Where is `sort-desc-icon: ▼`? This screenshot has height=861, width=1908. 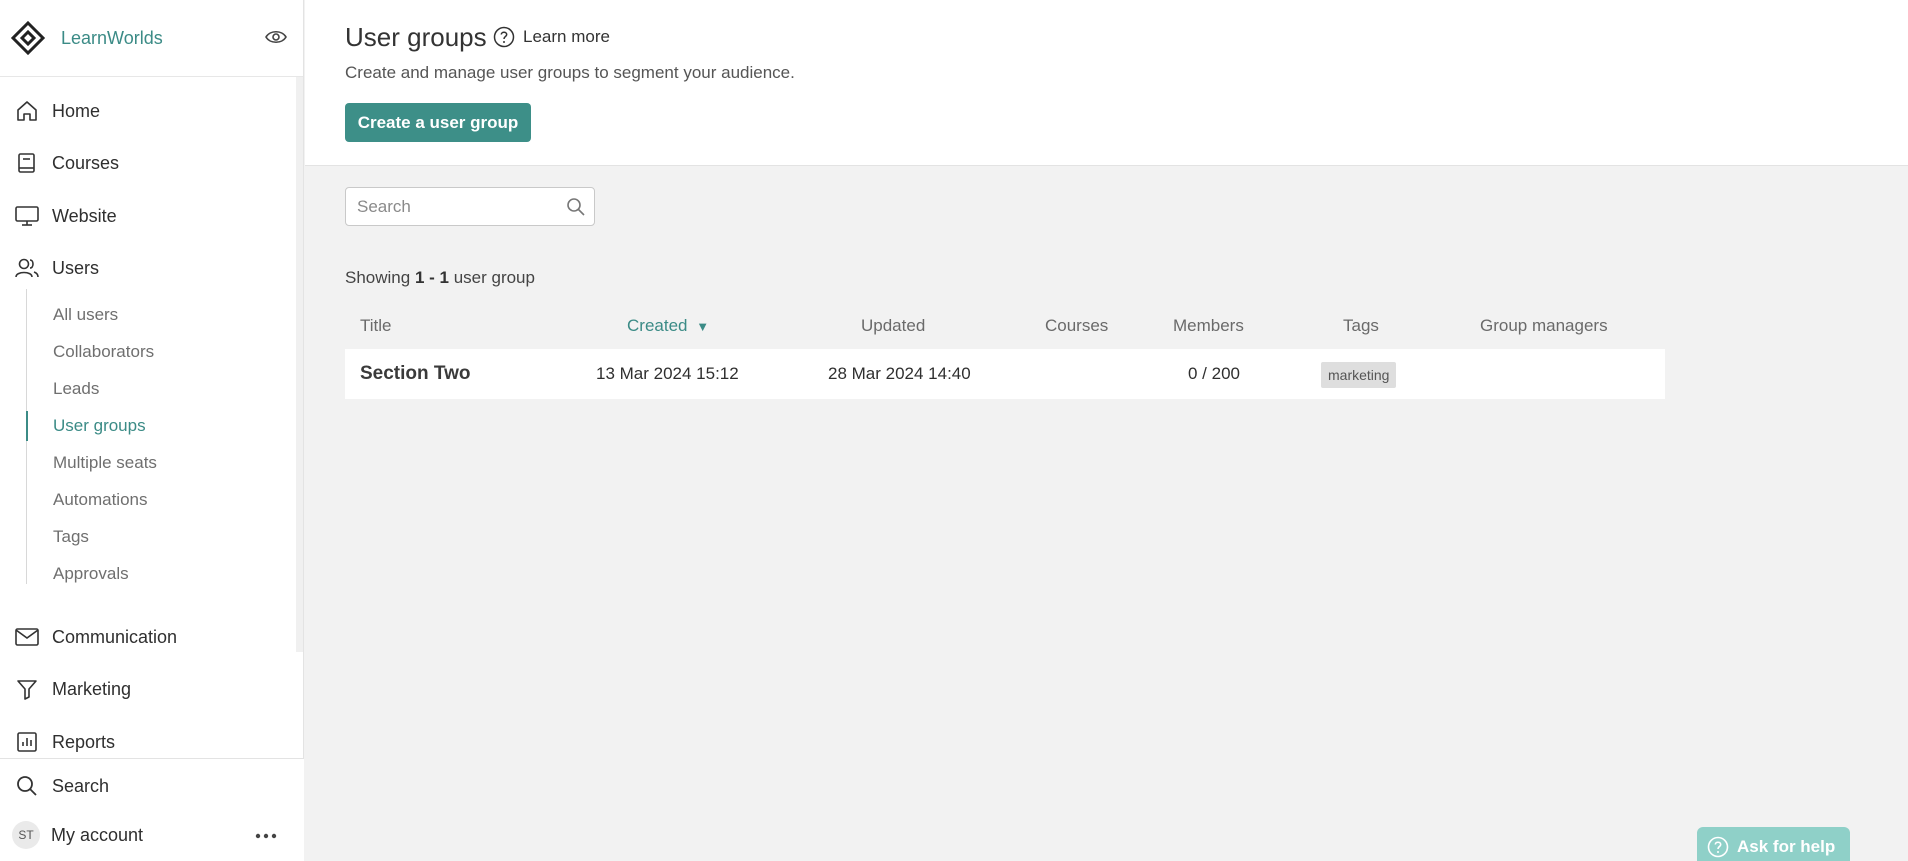
sort-desc-icon: ▼ is located at coordinates (703, 326).